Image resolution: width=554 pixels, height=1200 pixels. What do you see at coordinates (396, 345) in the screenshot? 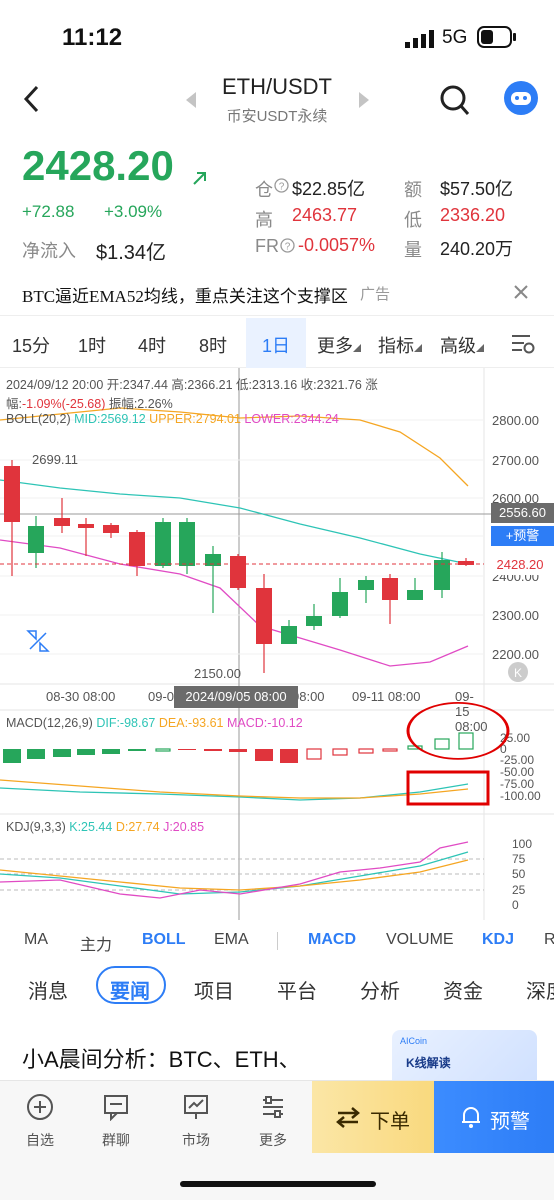
I see `tab-indicators: 指标` at bounding box center [396, 345].